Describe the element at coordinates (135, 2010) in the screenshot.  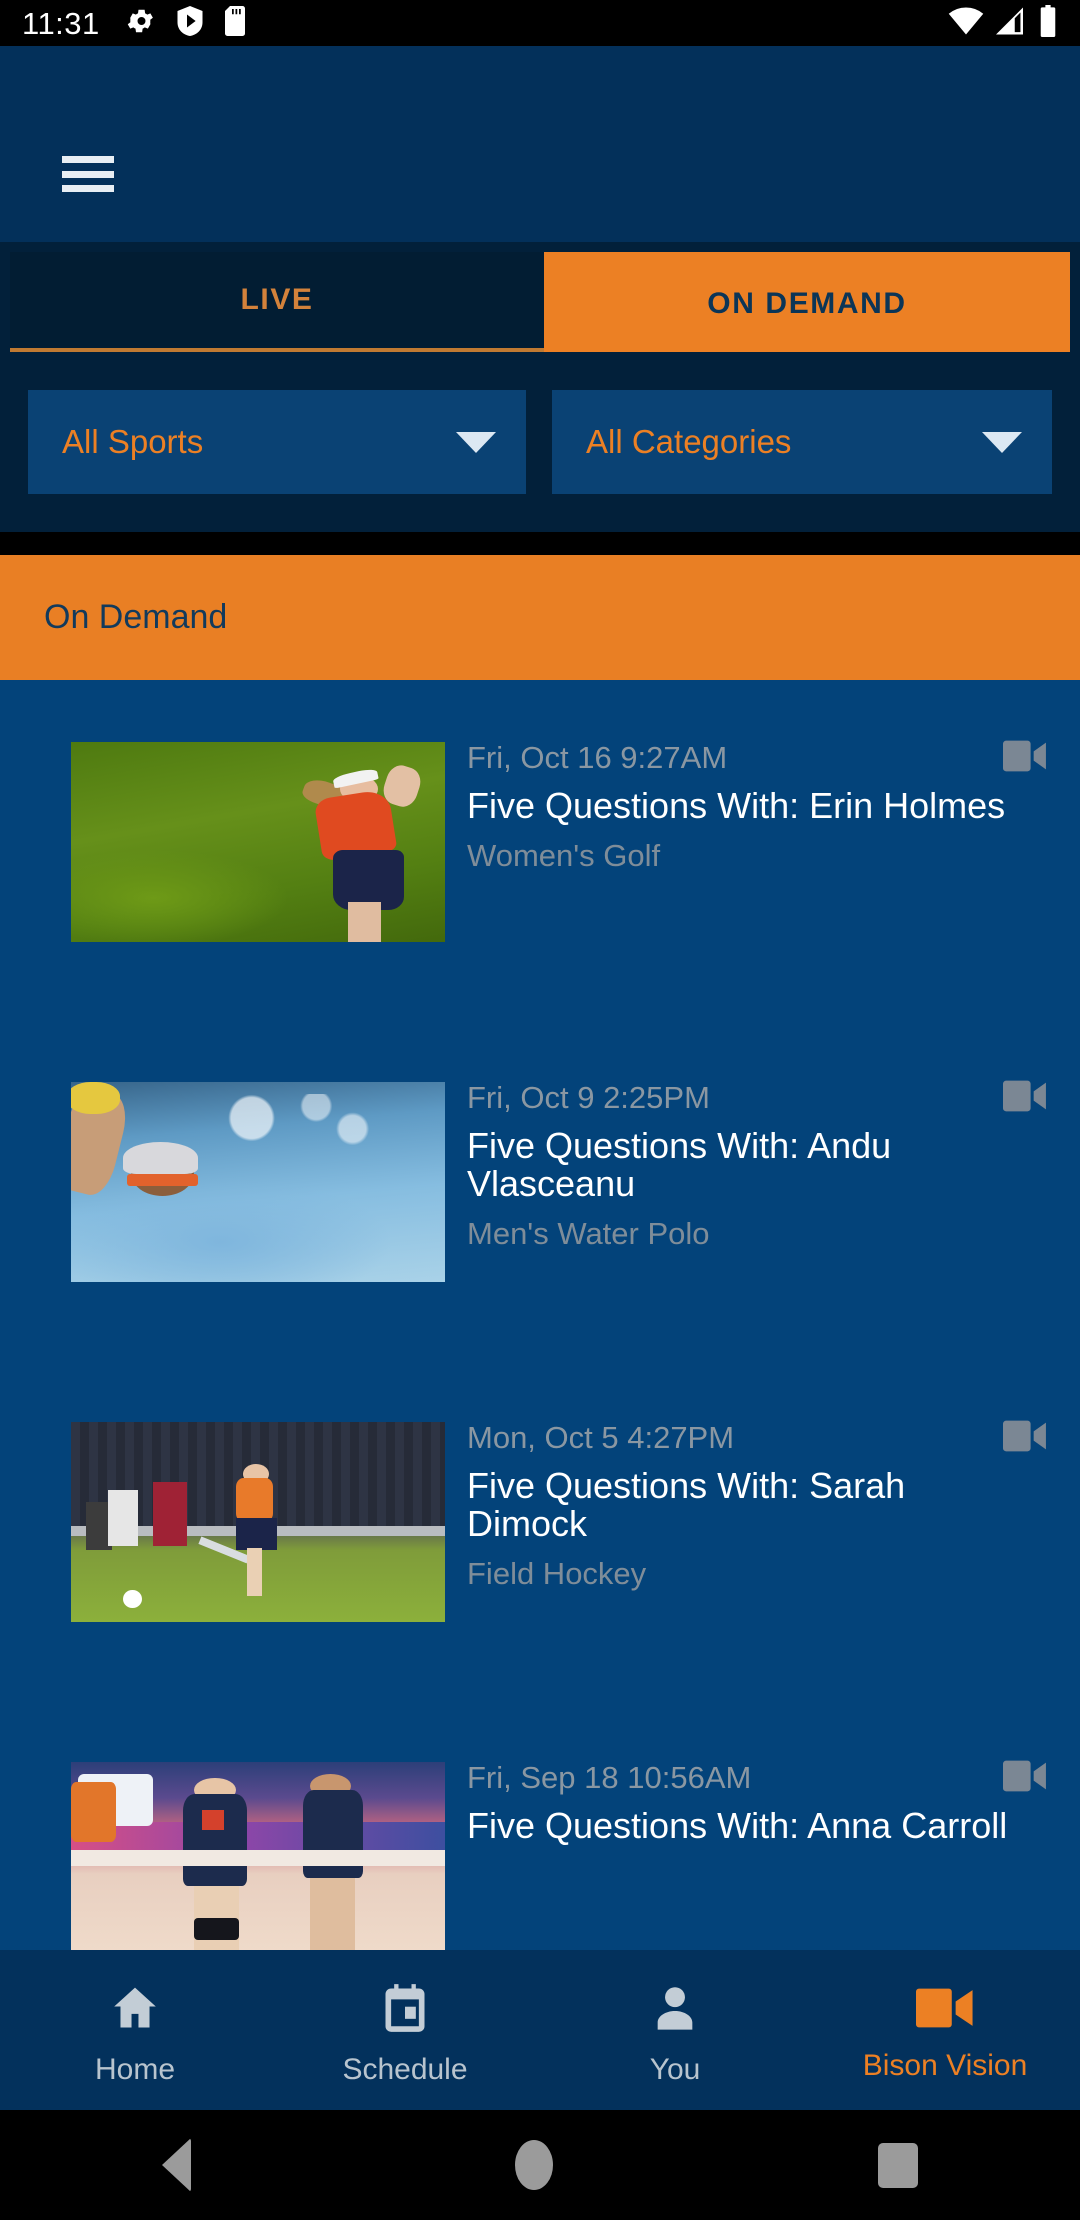
I see `home-icon` at that location.